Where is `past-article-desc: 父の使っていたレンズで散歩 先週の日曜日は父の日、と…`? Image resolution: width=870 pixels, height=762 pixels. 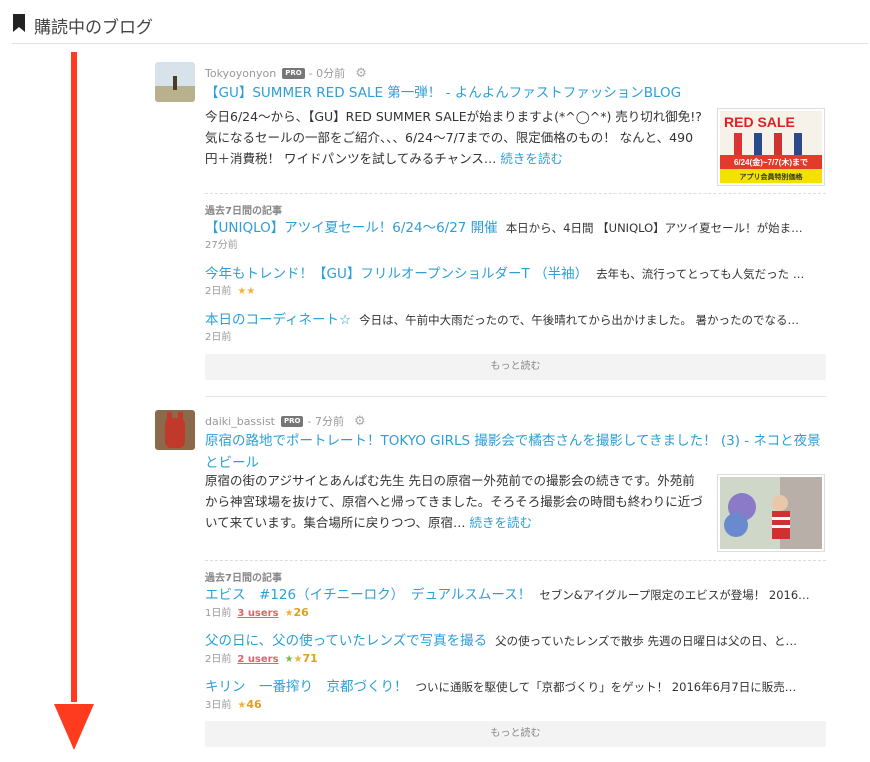
past-article-desc: 父の使っていたレンズで散歩 先週の日曜日は父の日、と… is located at coordinates (646, 641).